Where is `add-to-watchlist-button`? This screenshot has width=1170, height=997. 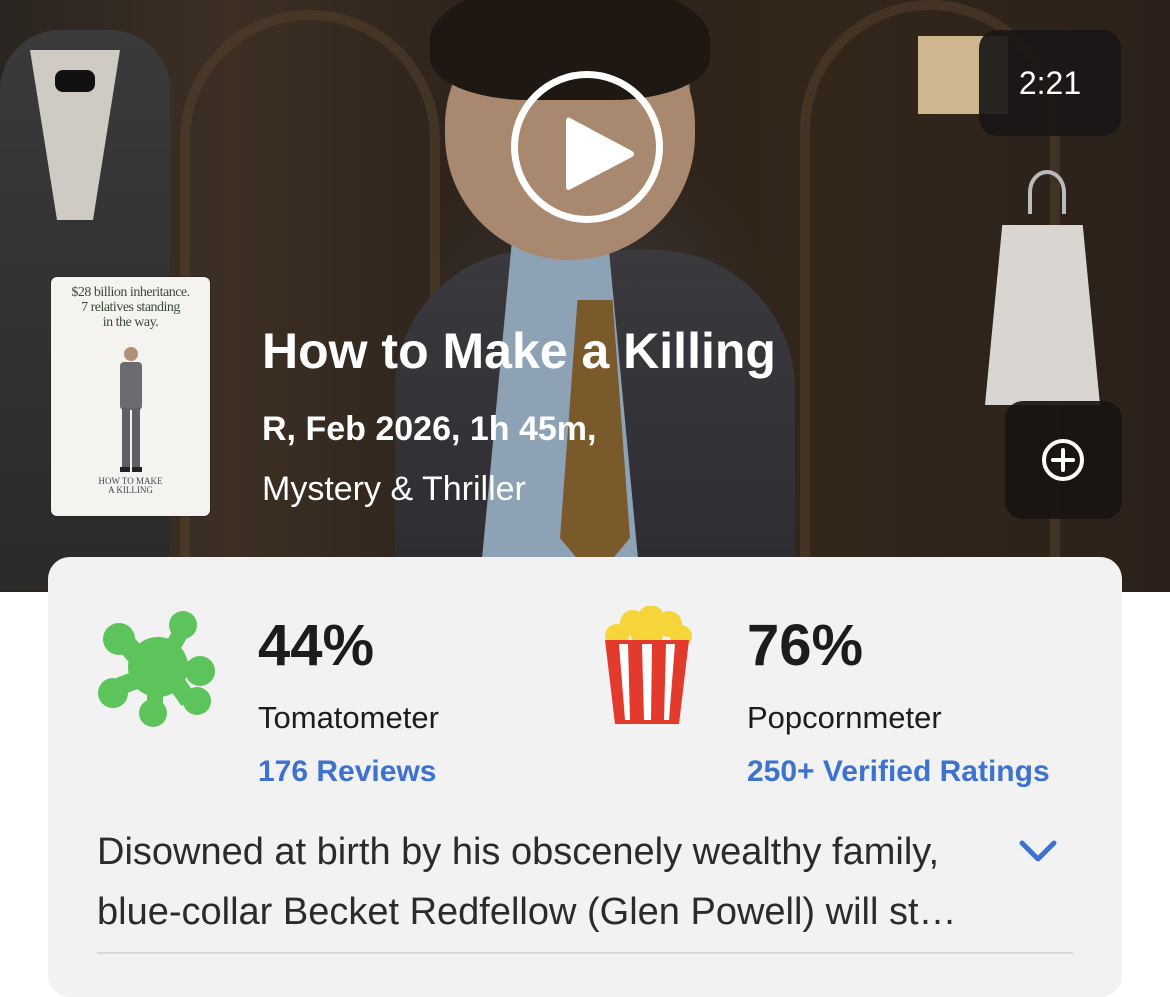
add-to-watchlist-button is located at coordinates (1063, 460).